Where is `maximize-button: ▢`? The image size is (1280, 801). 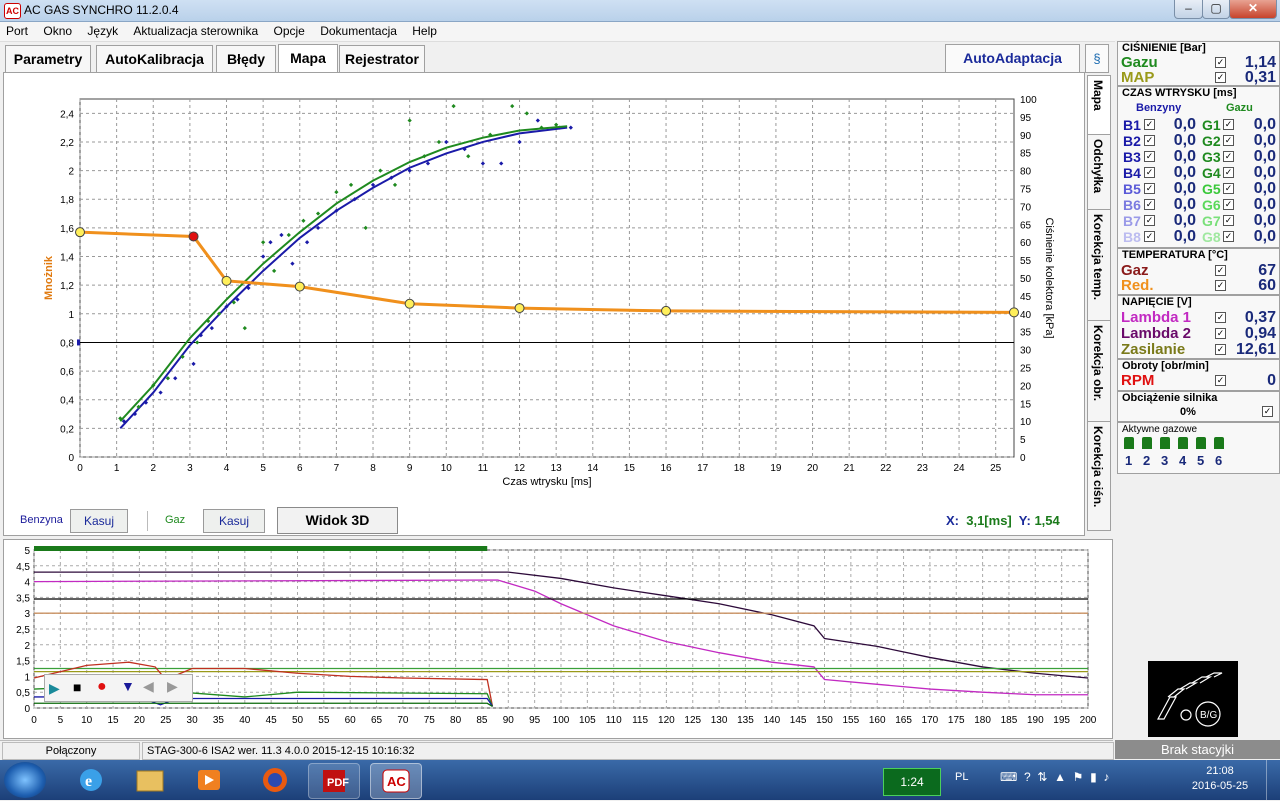 maximize-button: ▢ is located at coordinates (1216, 9).